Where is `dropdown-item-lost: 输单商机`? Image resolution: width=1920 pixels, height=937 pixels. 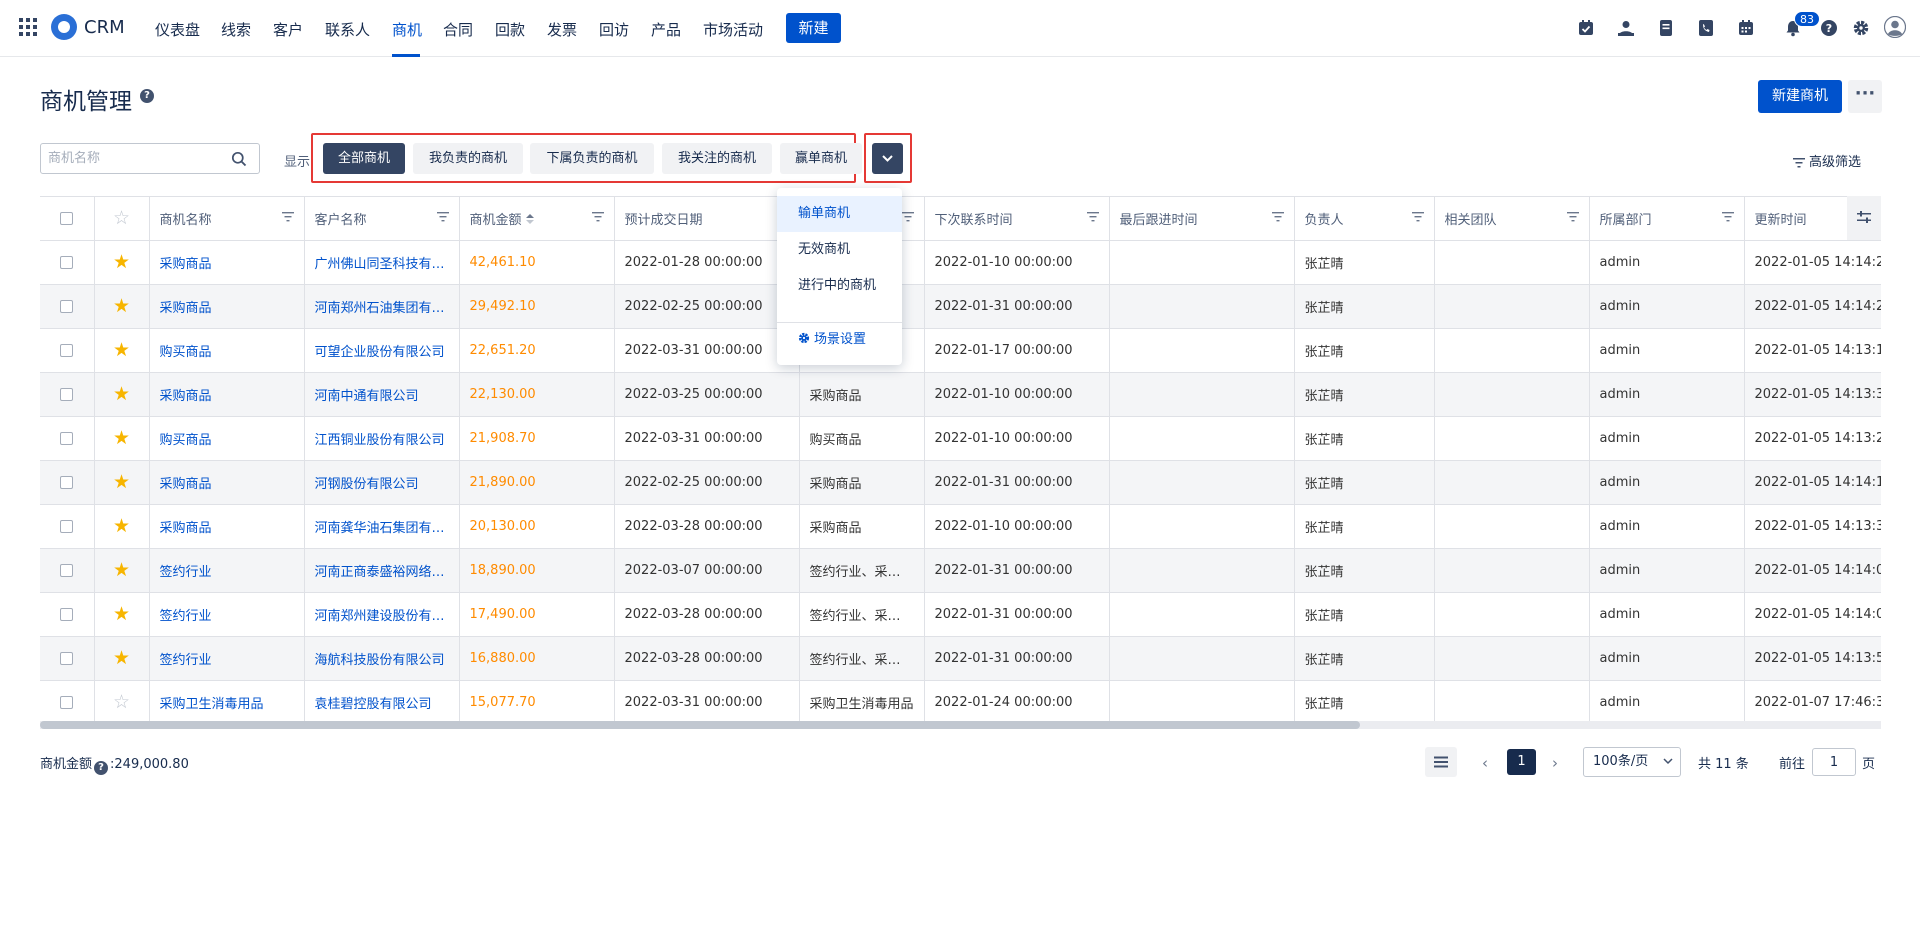
dropdown-item-lost: 输单商机 is located at coordinates (839, 214).